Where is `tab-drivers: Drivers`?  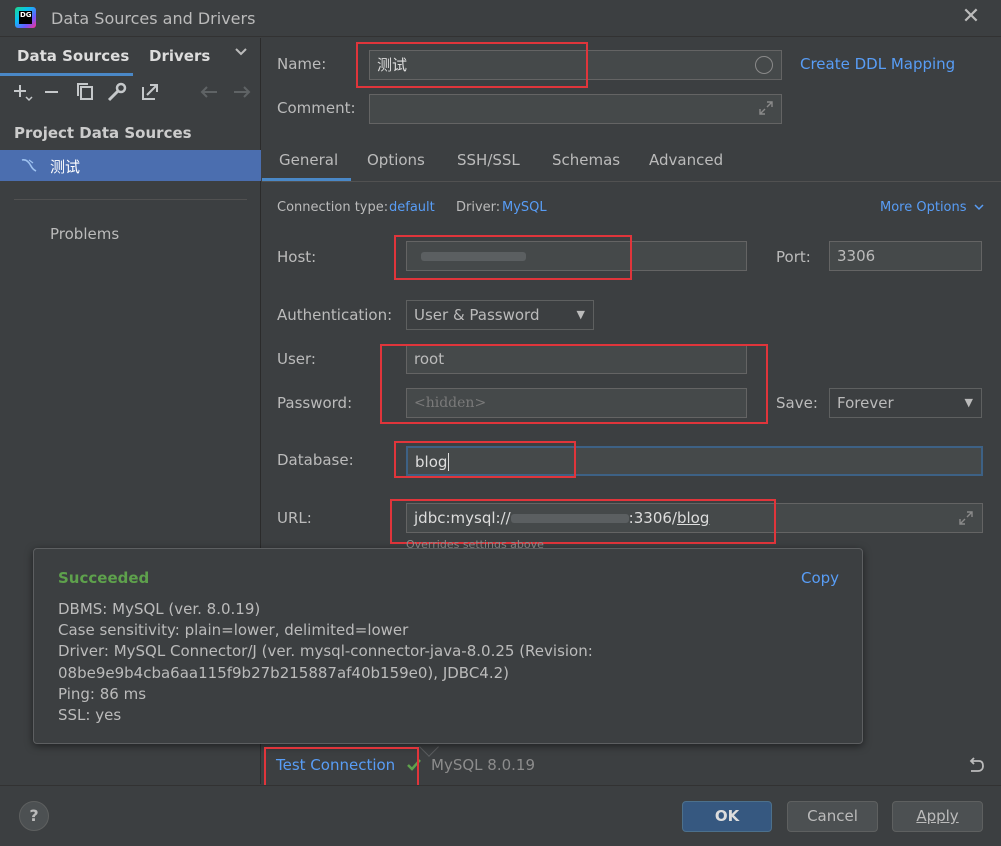
tab-drivers: Drivers is located at coordinates (179, 60).